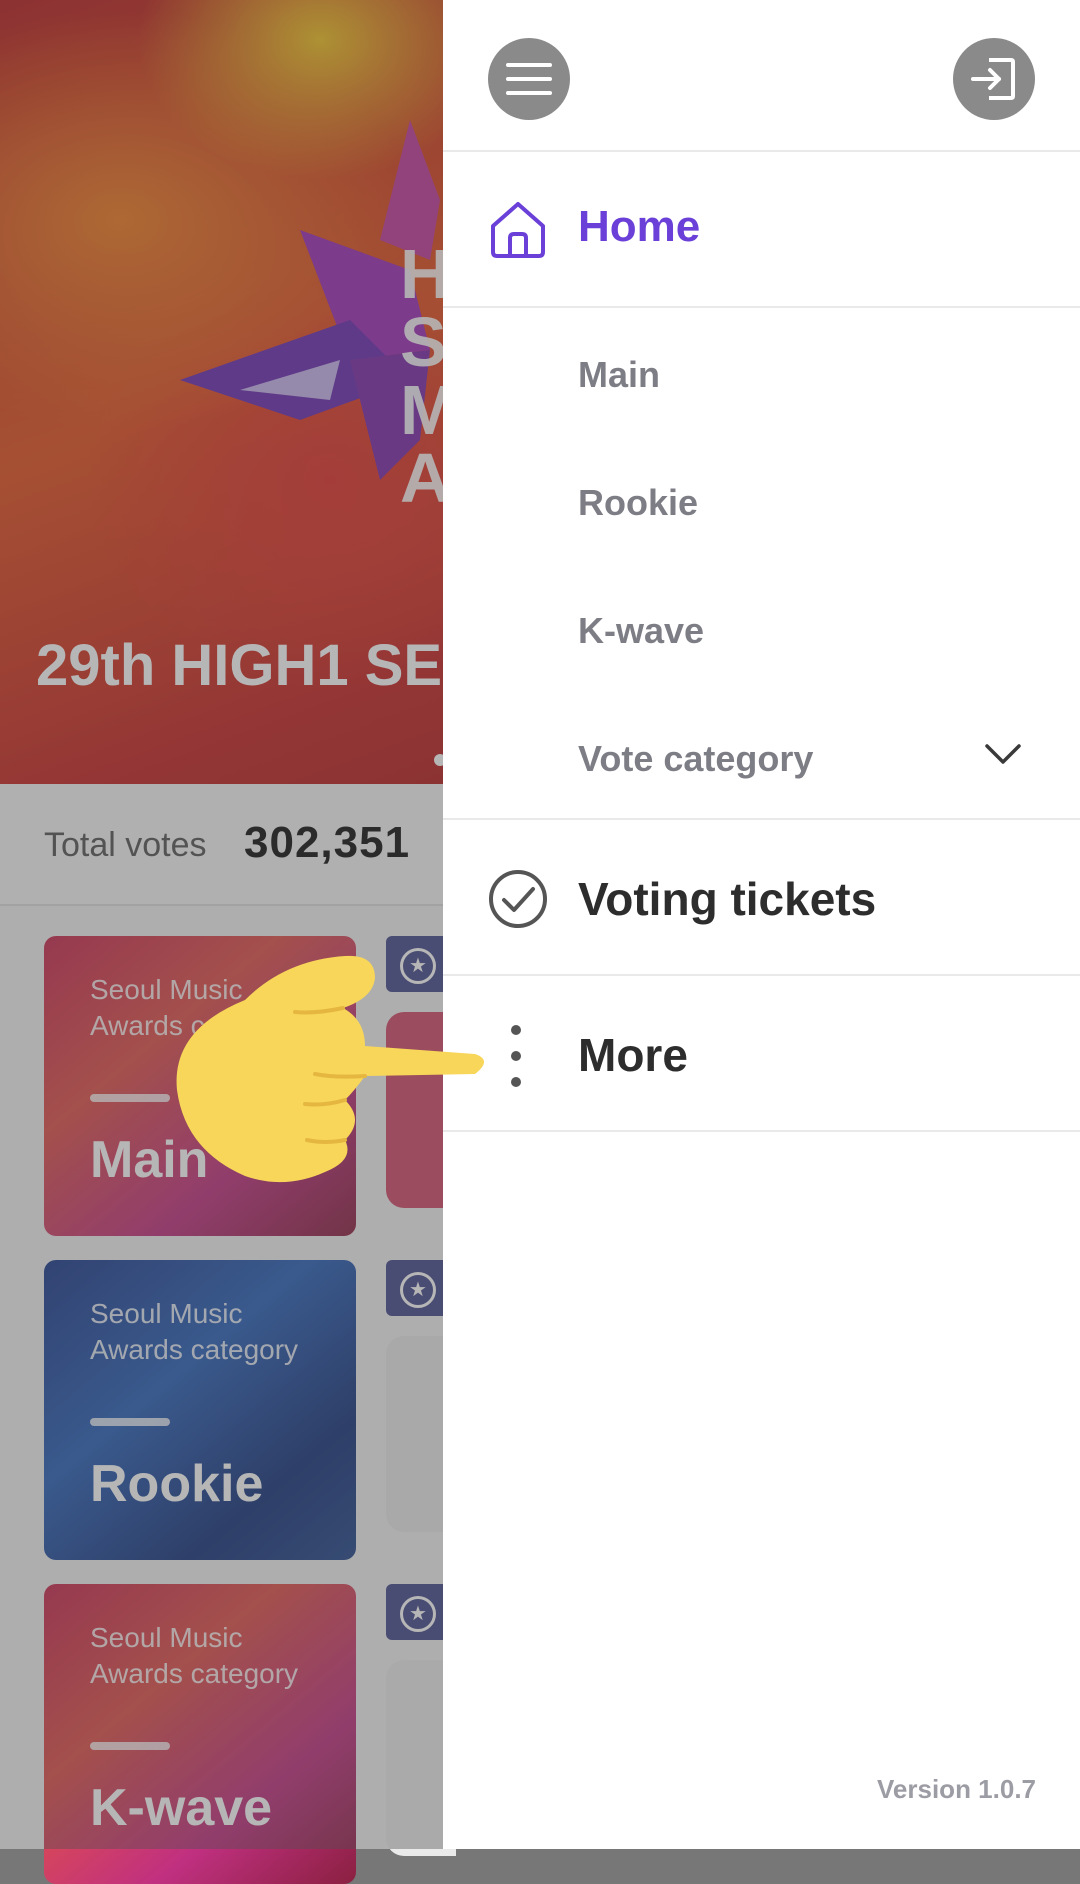  I want to click on more-vertical-icon, so click(516, 1056).